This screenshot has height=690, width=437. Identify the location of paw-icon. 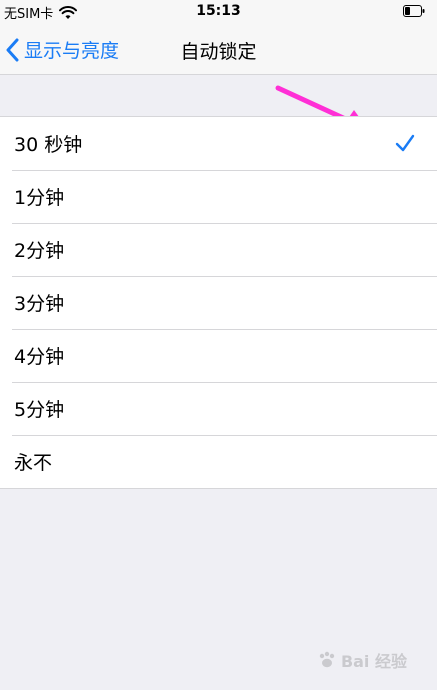
(327, 659).